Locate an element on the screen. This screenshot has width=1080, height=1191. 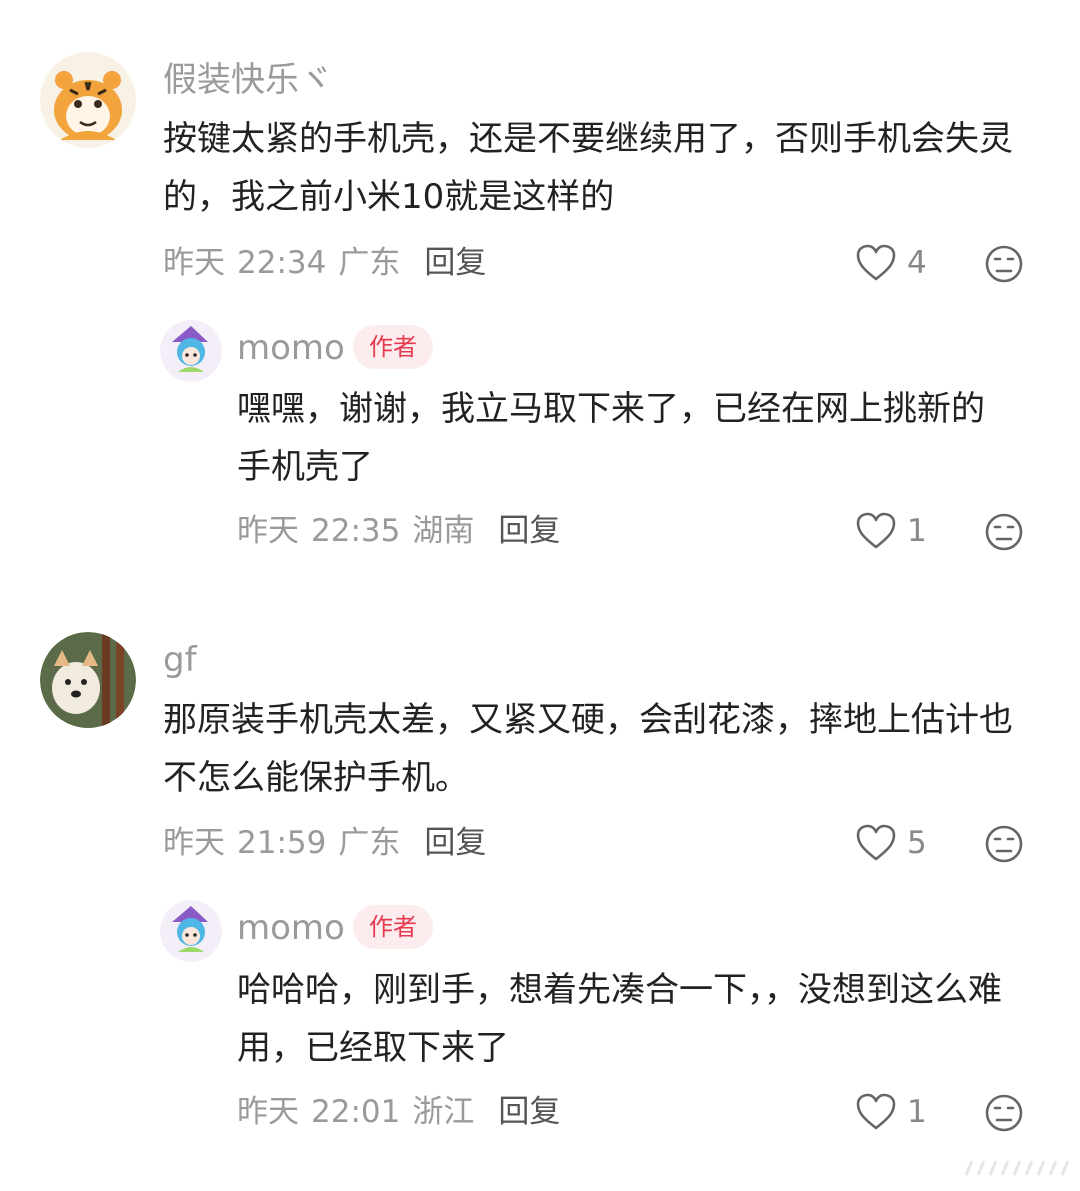
comment-username: 假装快乐ヾ is located at coordinates (248, 80).